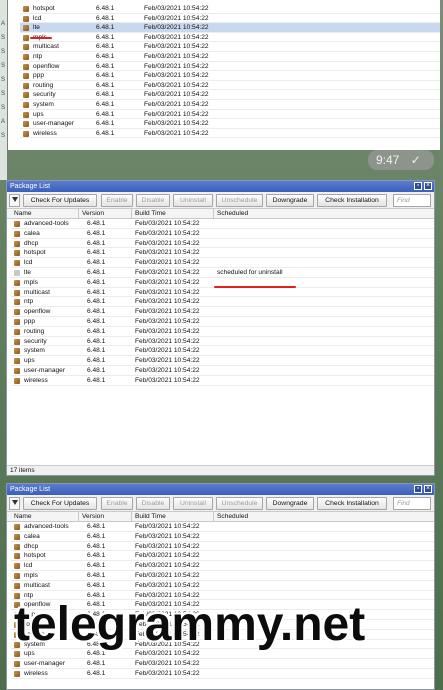 This screenshot has width=443, height=690. What do you see at coordinates (45, 664) in the screenshot?
I see `package-name: user-manager` at bounding box center [45, 664].